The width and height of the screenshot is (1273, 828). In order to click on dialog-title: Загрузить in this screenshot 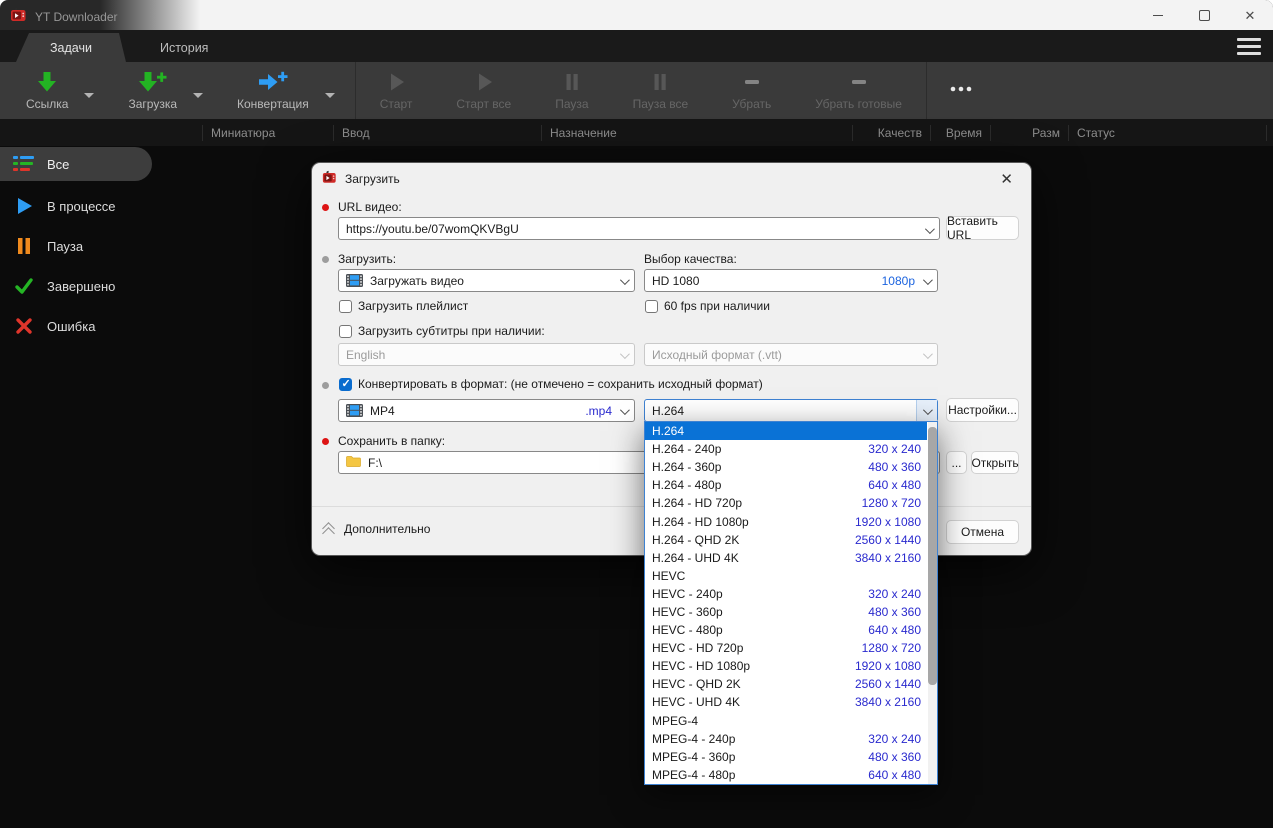, I will do `click(372, 178)`.